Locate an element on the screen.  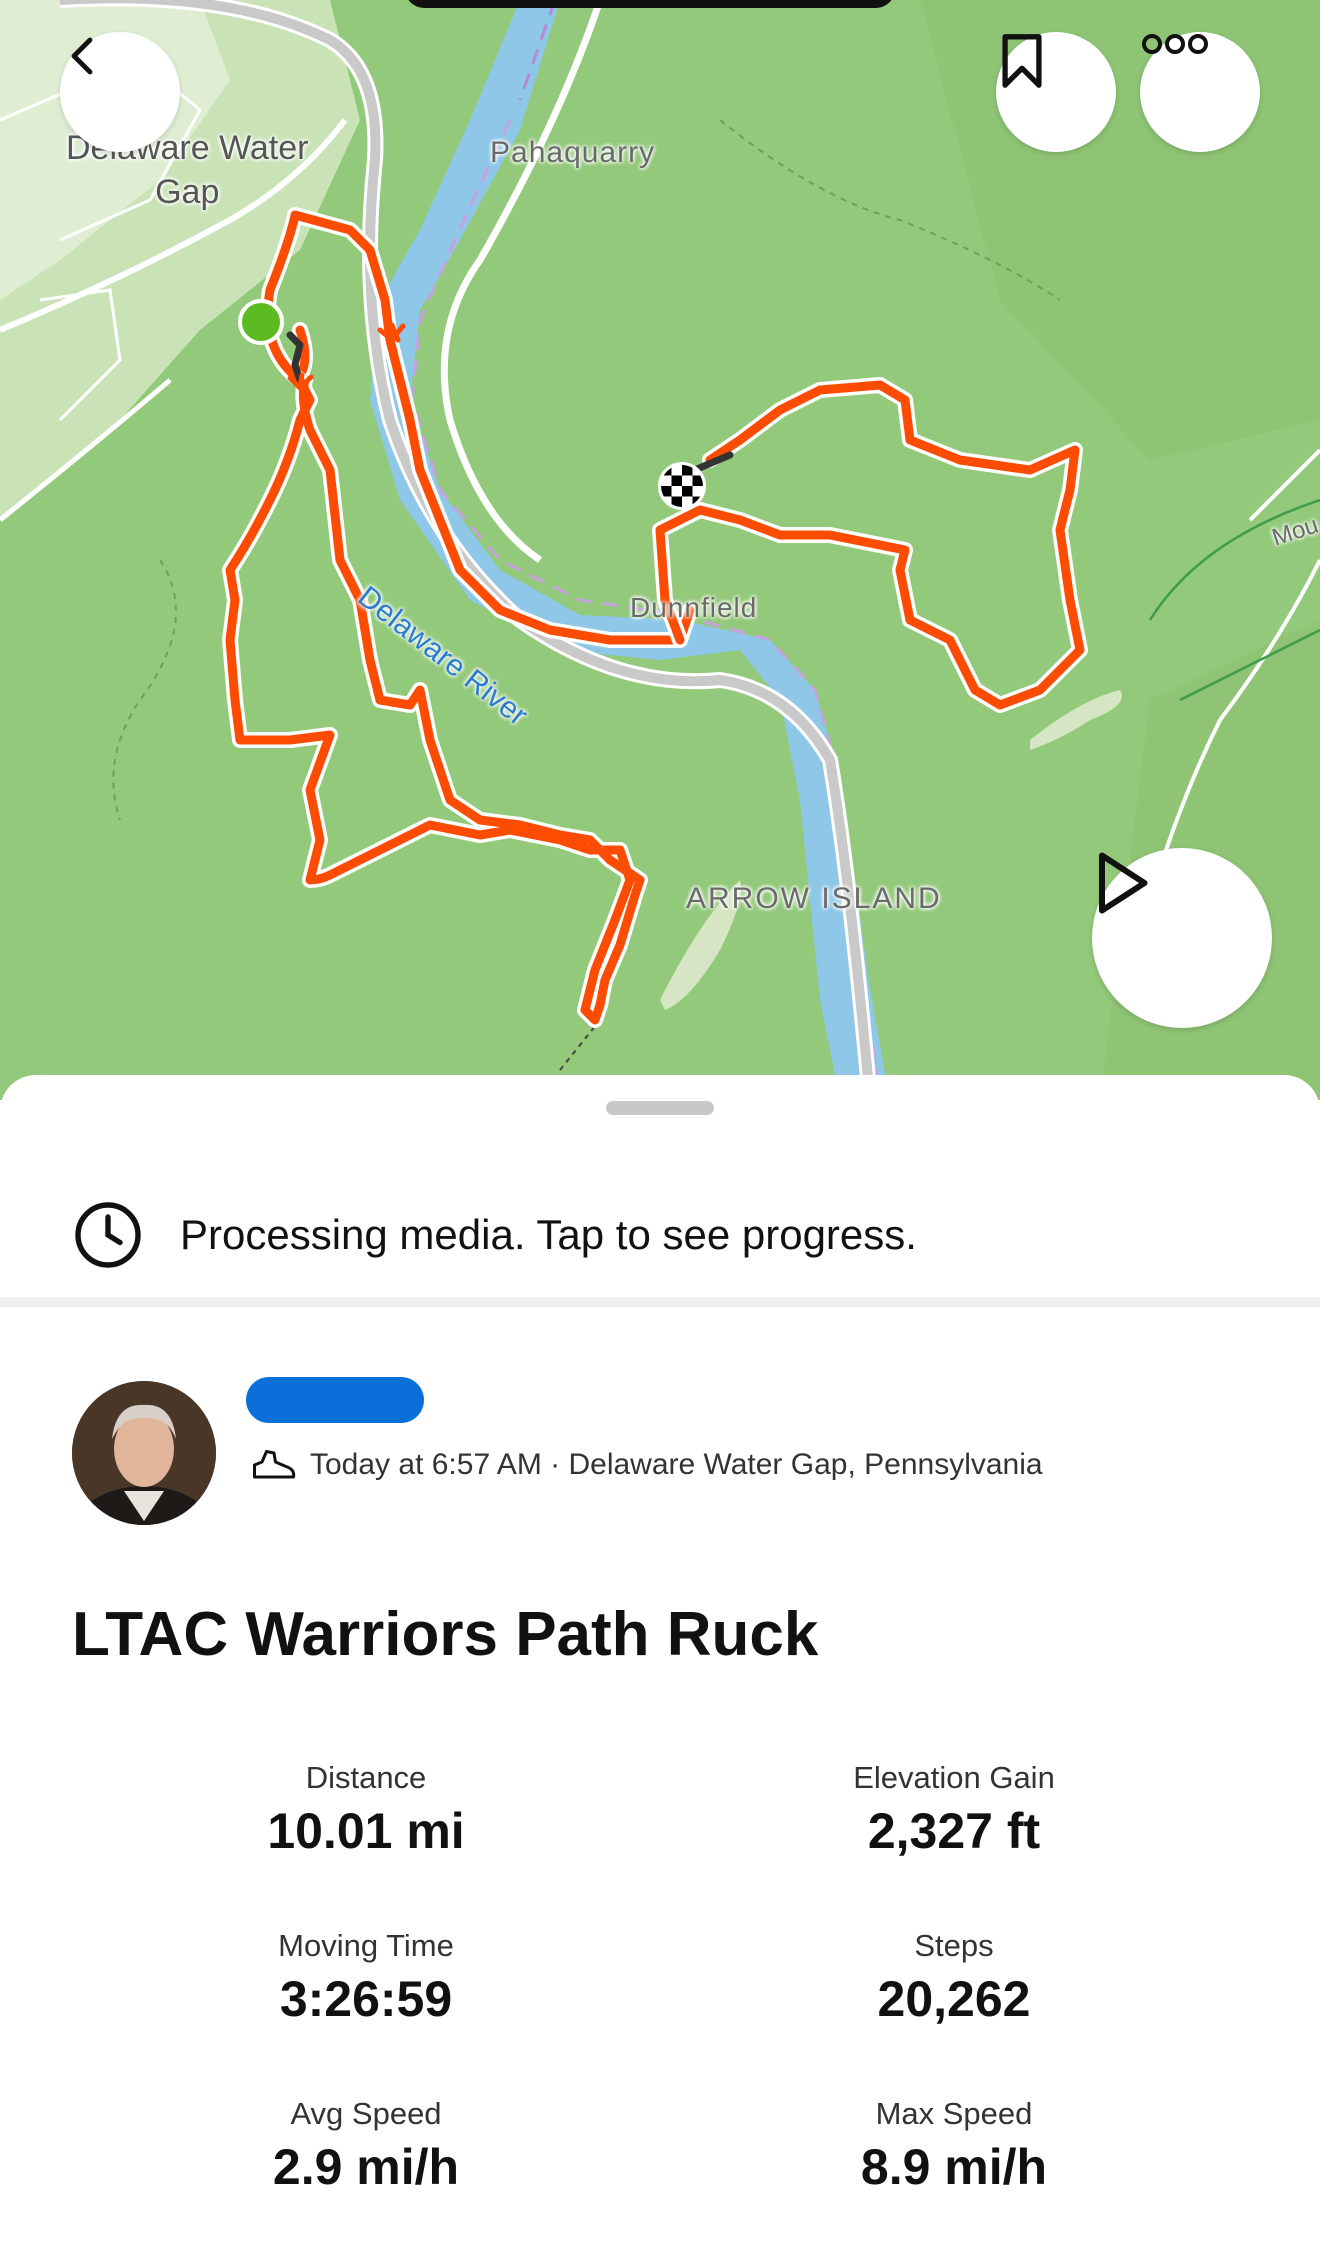
stat-label: Max Speed is located at coordinates (954, 2113).